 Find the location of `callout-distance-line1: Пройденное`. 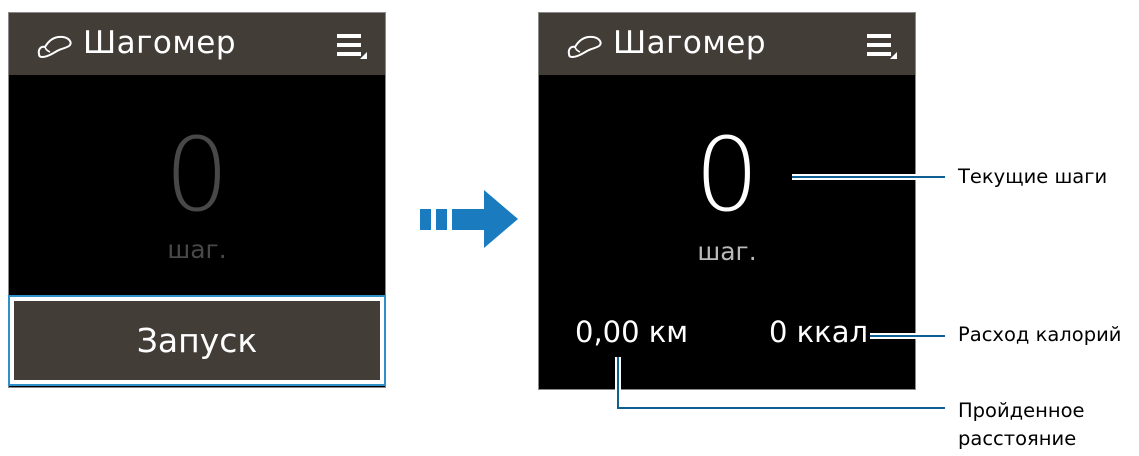

callout-distance-line1: Пройденное is located at coordinates (1021, 410).